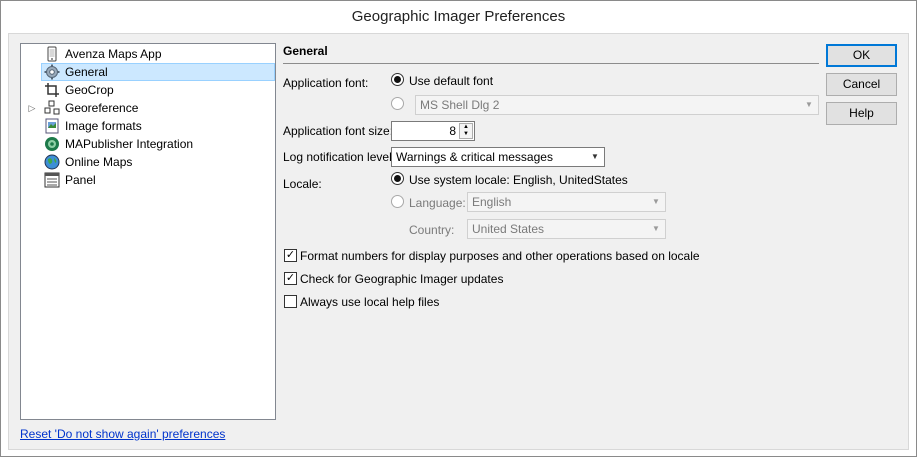  What do you see at coordinates (305, 51) in the screenshot?
I see `section-title: General` at bounding box center [305, 51].